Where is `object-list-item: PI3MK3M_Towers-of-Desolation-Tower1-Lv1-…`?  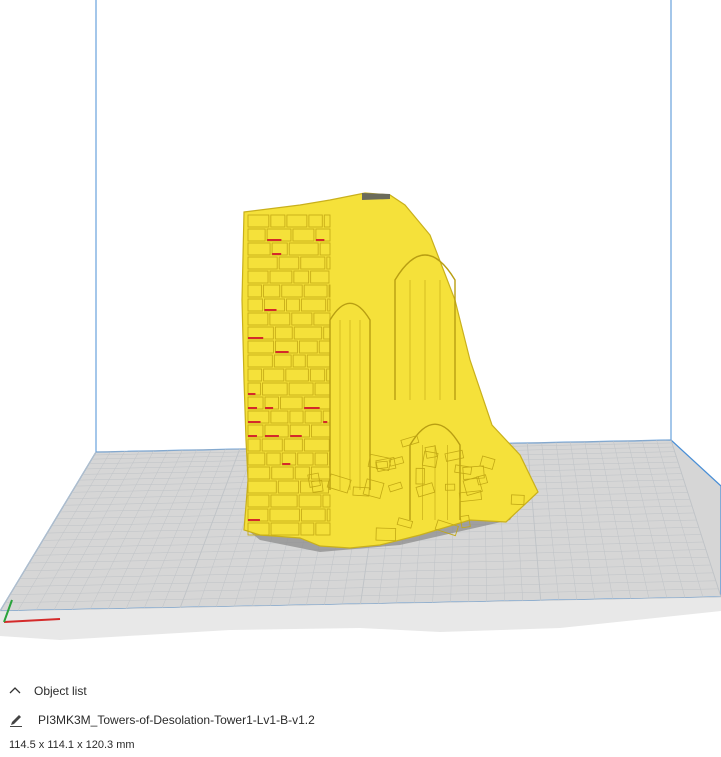
object-list-item: PI3MK3M_Towers-of-Desolation-Tower1-Lv1-… is located at coordinates (161, 720).